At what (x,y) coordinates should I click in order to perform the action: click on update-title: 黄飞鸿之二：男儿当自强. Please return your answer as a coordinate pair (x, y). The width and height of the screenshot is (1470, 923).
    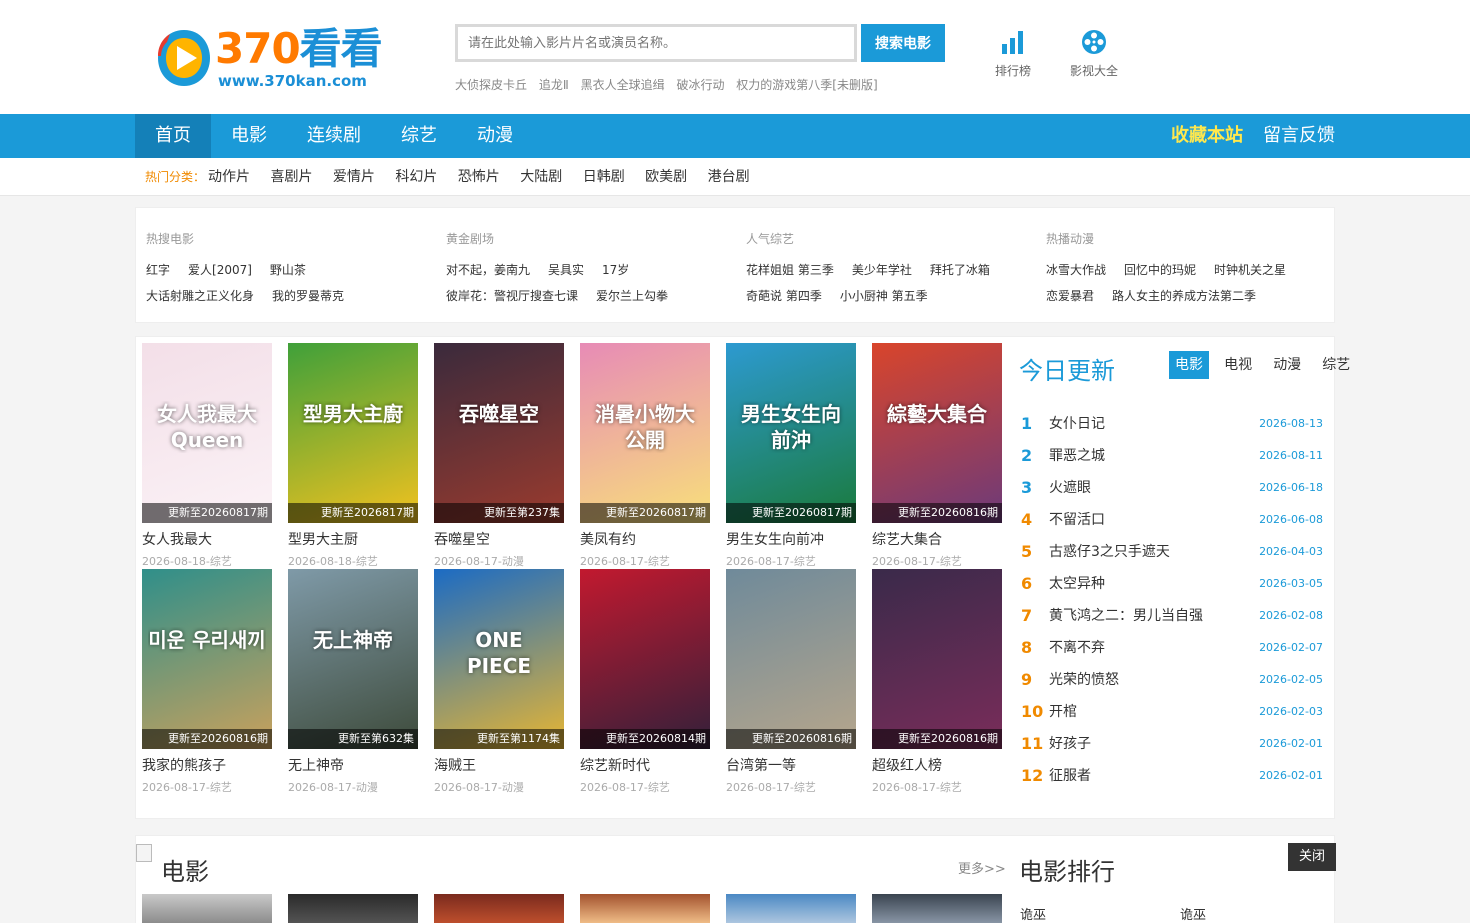
    Looking at the image, I should click on (1126, 616).